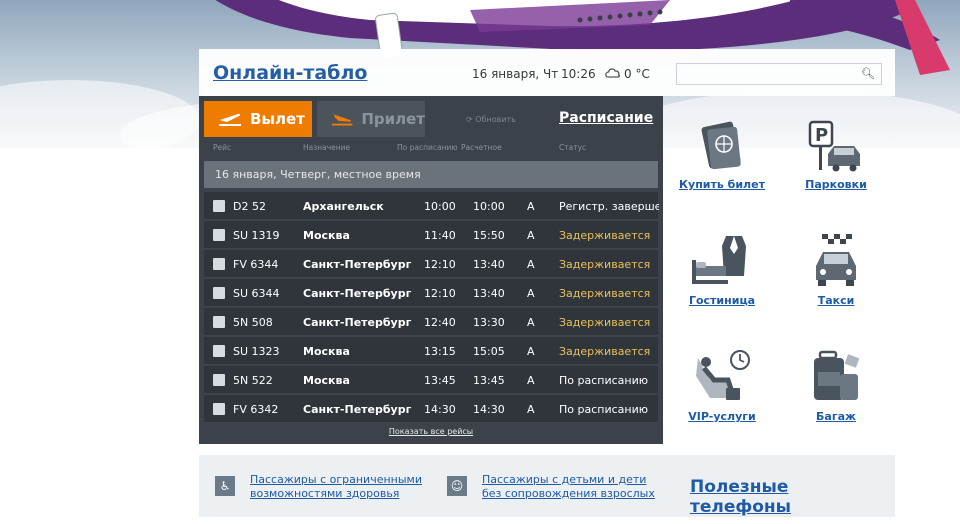  I want to click on service-taxi: Такси, so click(836, 269).